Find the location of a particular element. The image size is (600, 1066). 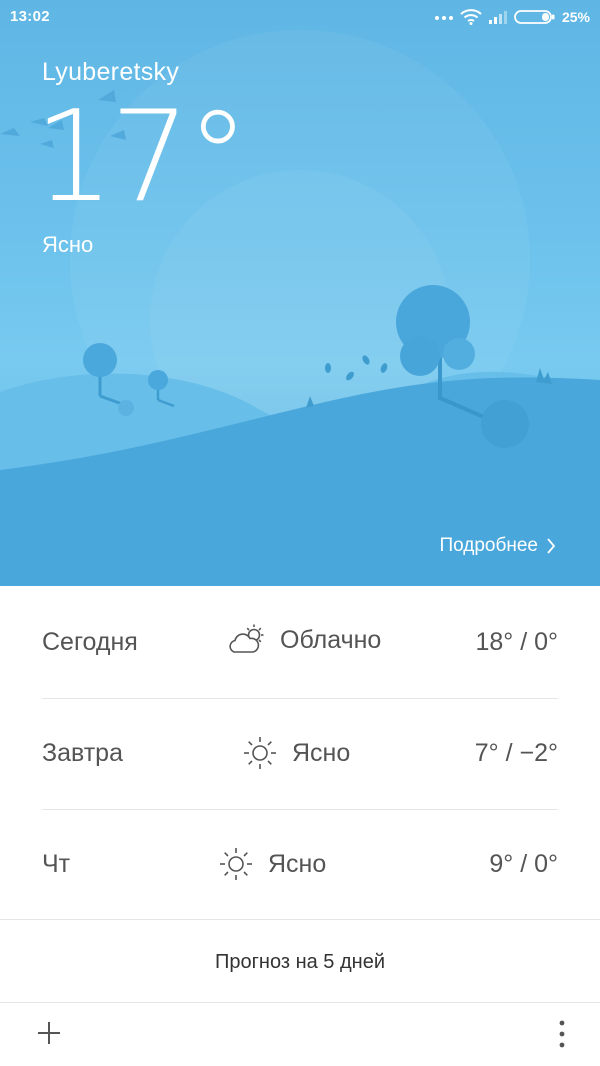

forecast-row-tomorrow: Завтра Ясно 7° / −2° is located at coordinates (300, 754).